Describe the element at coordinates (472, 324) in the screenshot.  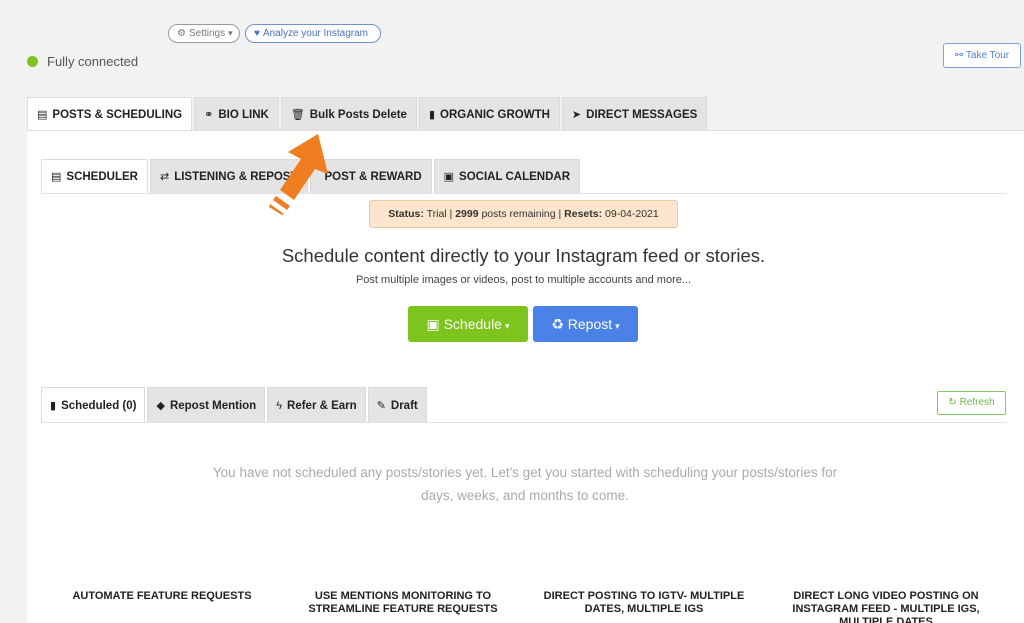
I see `schedule-label: Schedule` at that location.